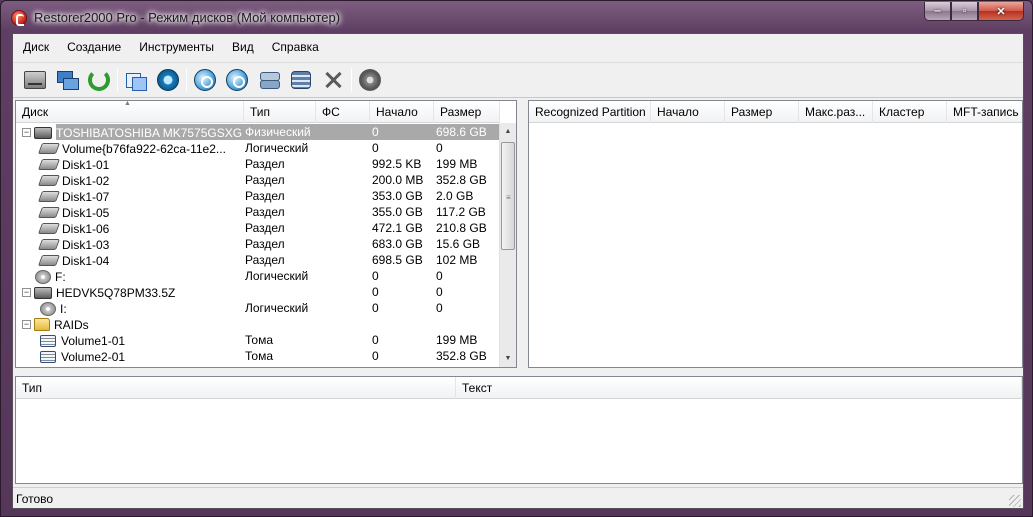 The image size is (1033, 517). What do you see at coordinates (258, 164) in the screenshot?
I see `disk-tree-row: Disk1-01 Раздел 992.5 KB 199 MB` at bounding box center [258, 164].